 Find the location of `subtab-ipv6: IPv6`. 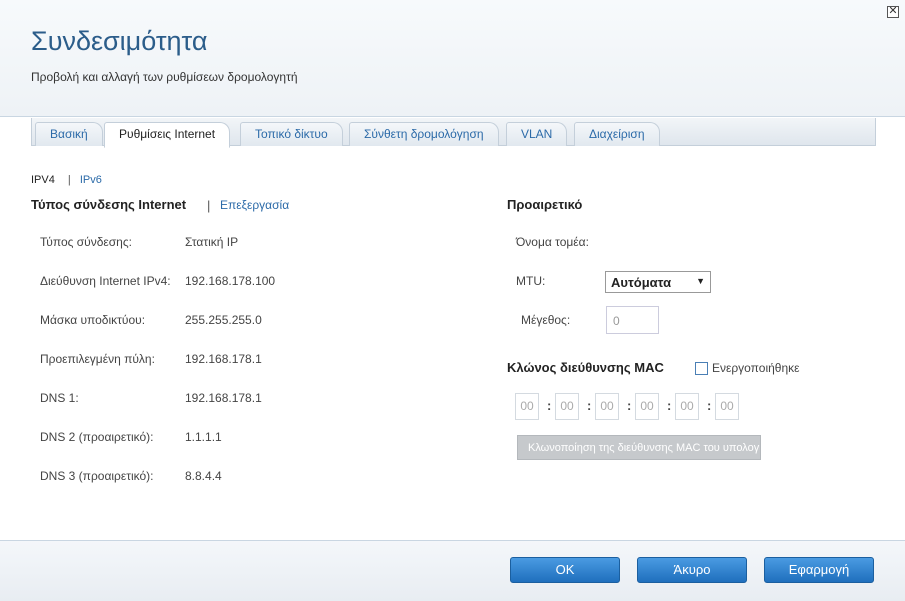

subtab-ipv6: IPv6 is located at coordinates (91, 180).